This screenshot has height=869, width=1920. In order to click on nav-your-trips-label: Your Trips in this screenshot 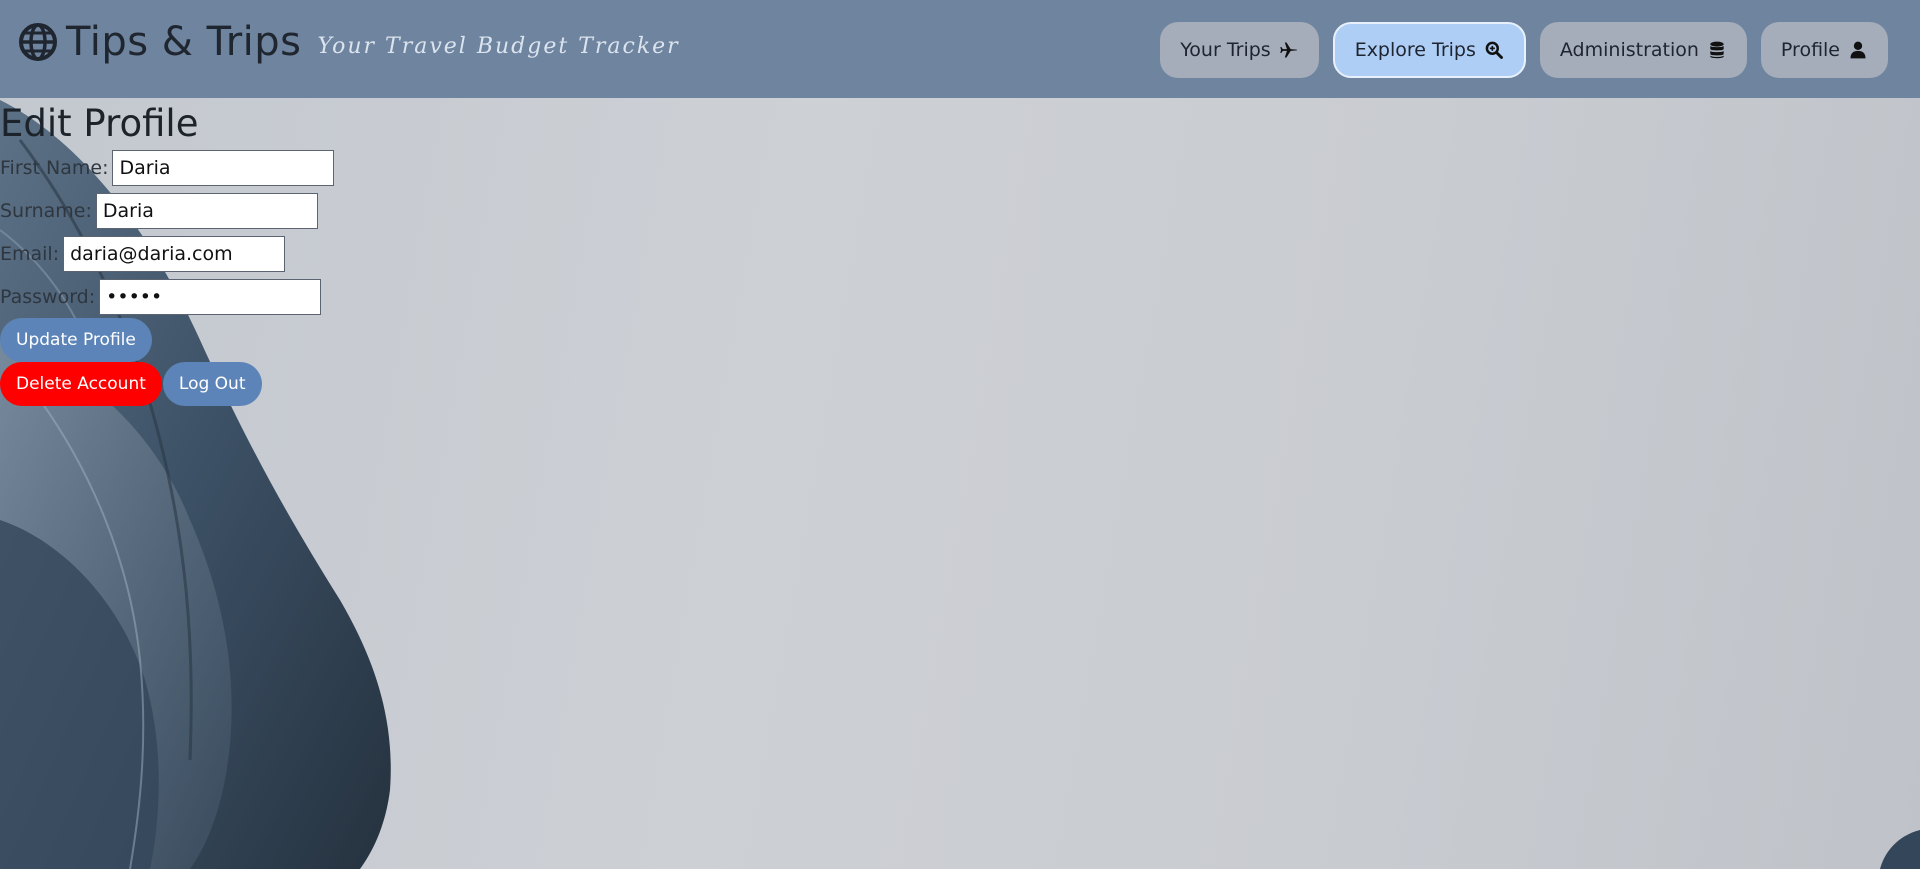, I will do `click(1225, 50)`.